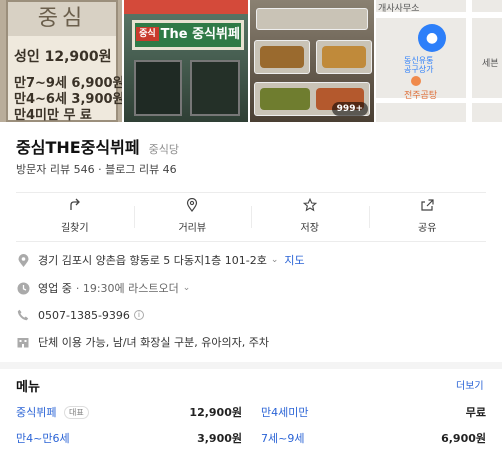 This screenshot has height=456, width=502. I want to click on photo-storefront: 중식 The 중식뷔페, so click(187, 61).